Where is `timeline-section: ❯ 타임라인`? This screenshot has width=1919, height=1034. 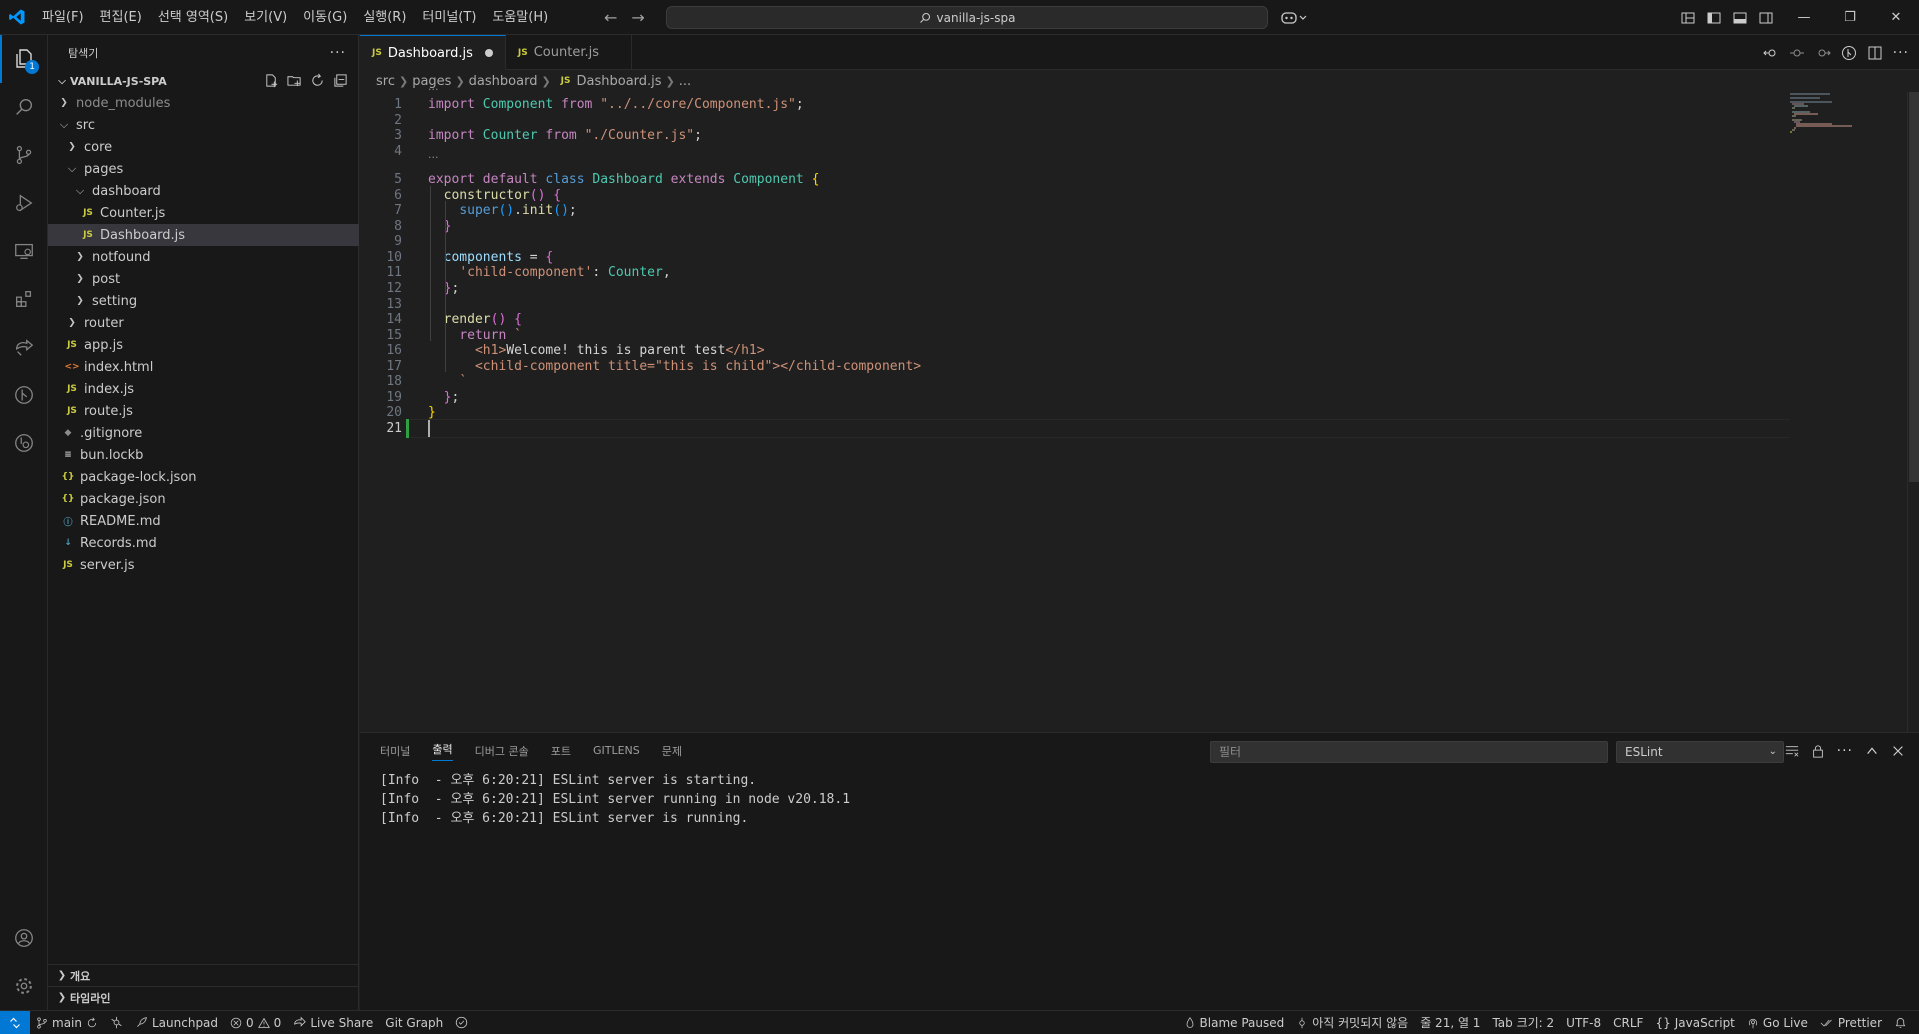
timeline-section: ❯ 타임라인 is located at coordinates (203, 997).